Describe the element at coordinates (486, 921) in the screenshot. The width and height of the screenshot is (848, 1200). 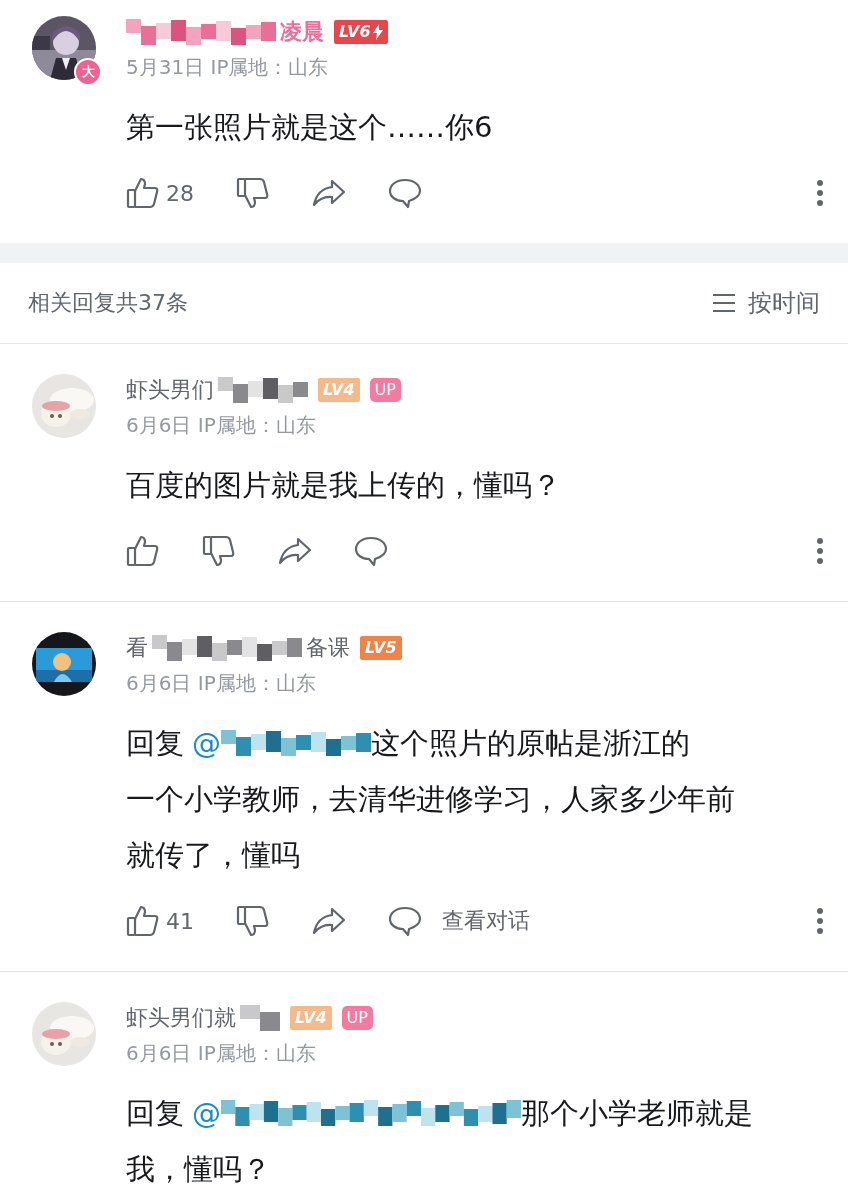
I see `view-dialog-link: 查看对话` at that location.